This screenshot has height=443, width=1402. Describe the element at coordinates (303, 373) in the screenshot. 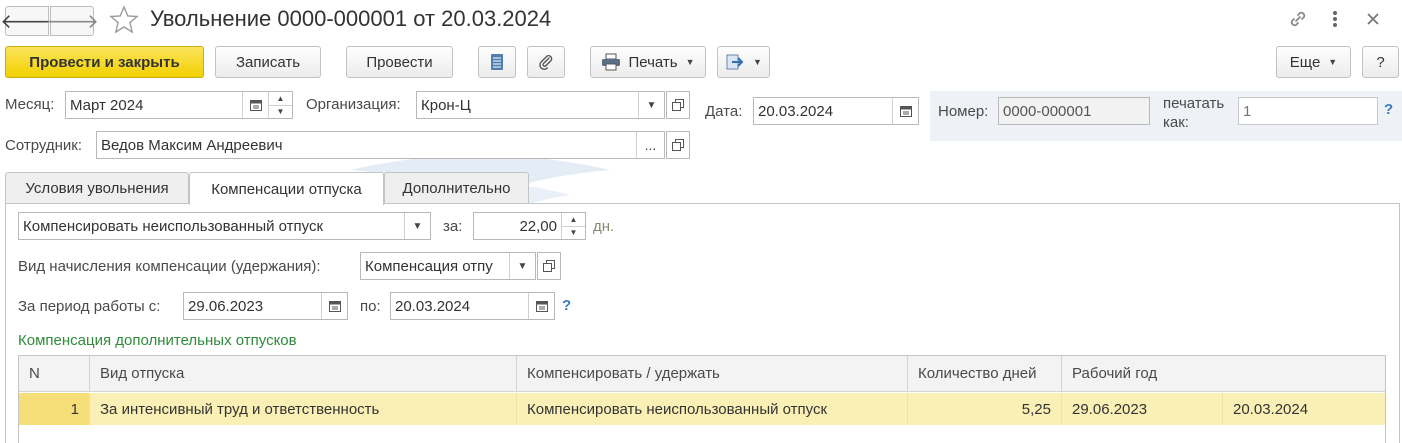

I see `column-header-vacation-type: Вид отпуска` at that location.